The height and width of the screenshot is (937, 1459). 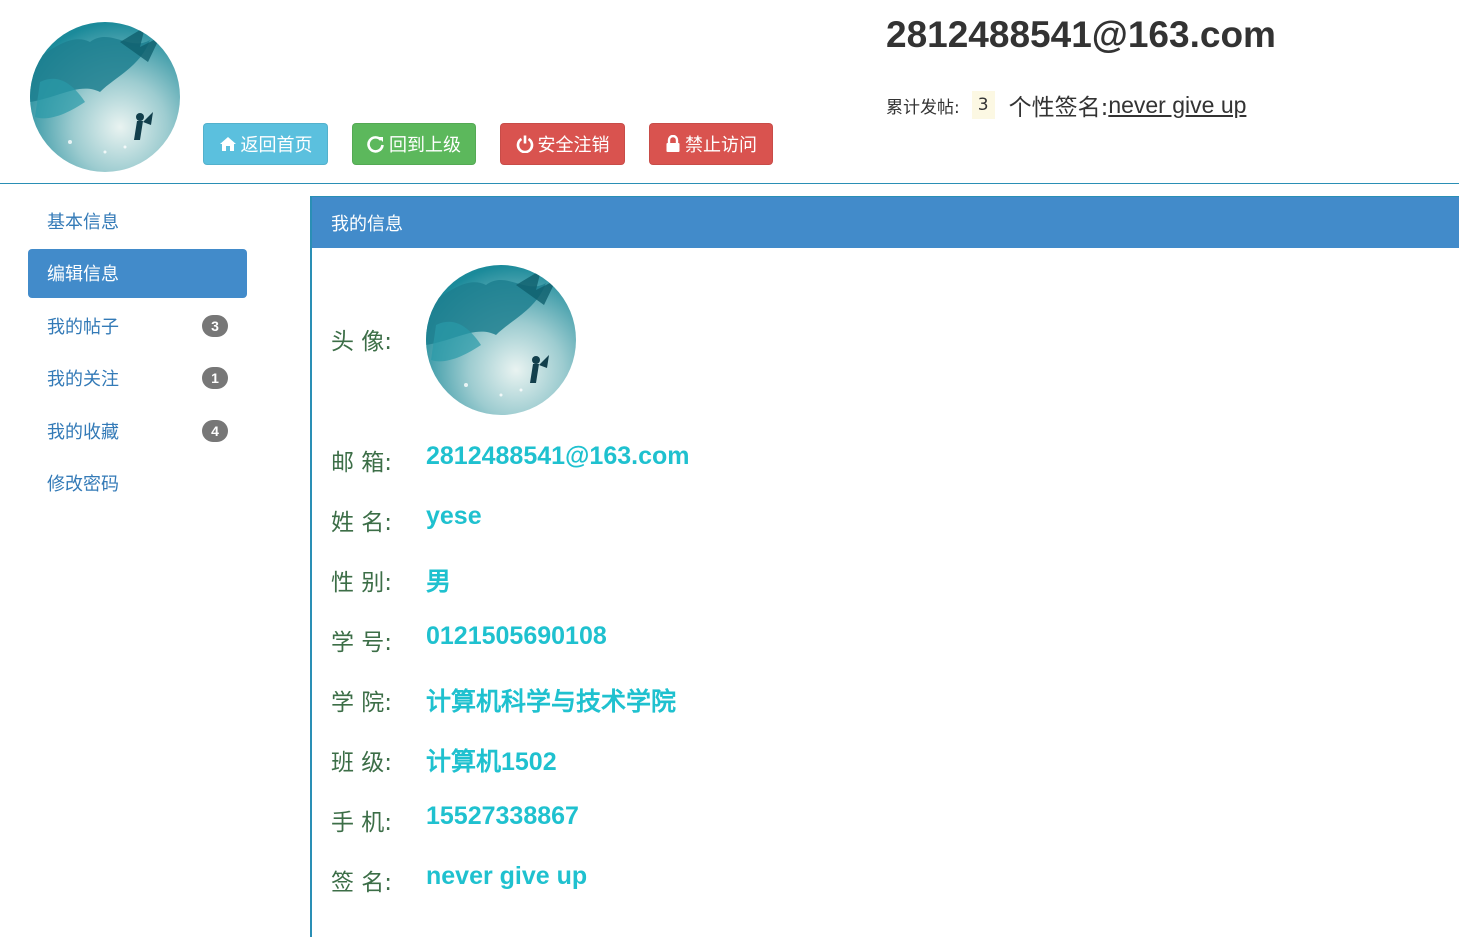 I want to click on sidebar-item-my-posts: 我的帖子 3, so click(x=137, y=325).